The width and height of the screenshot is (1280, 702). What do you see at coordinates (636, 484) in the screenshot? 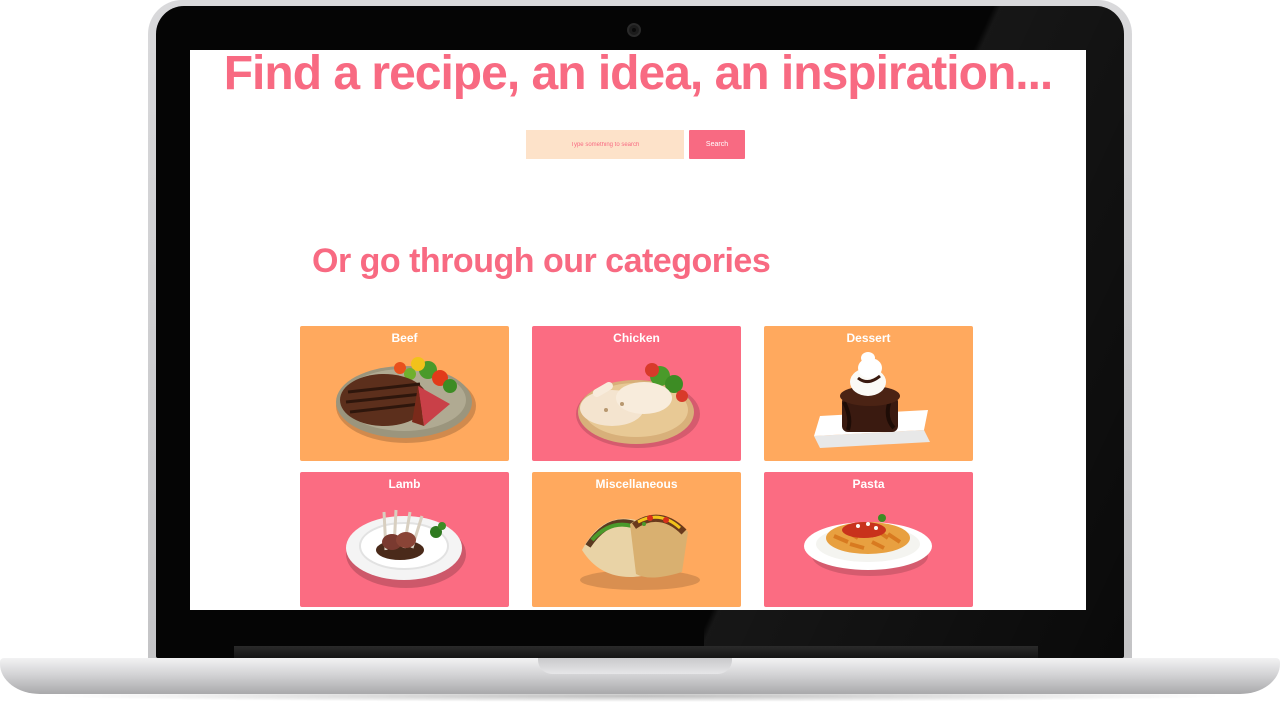
I see `category-label: Miscellaneous` at bounding box center [636, 484].